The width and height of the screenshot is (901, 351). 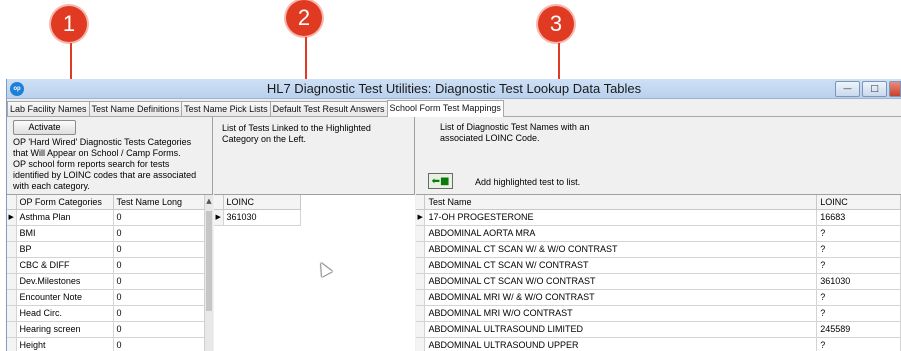 I want to click on table-row: ▶ 17-OH PROGESTERONE 16683, so click(x=658, y=217).